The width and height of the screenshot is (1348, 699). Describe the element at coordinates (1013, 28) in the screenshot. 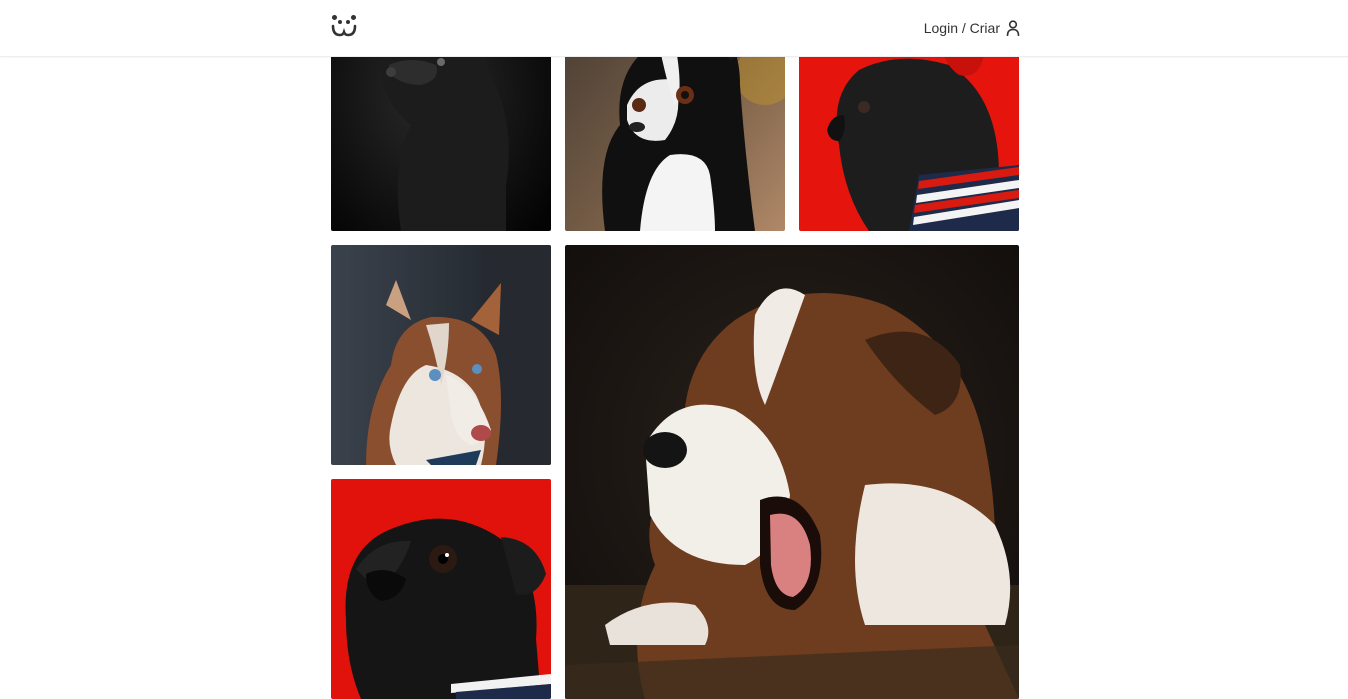

I see `user-icon` at that location.